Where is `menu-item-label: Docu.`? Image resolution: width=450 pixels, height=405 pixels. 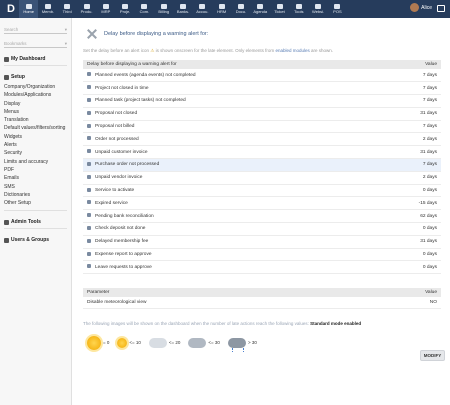
menu-item-label: Docu. is located at coordinates (241, 11).